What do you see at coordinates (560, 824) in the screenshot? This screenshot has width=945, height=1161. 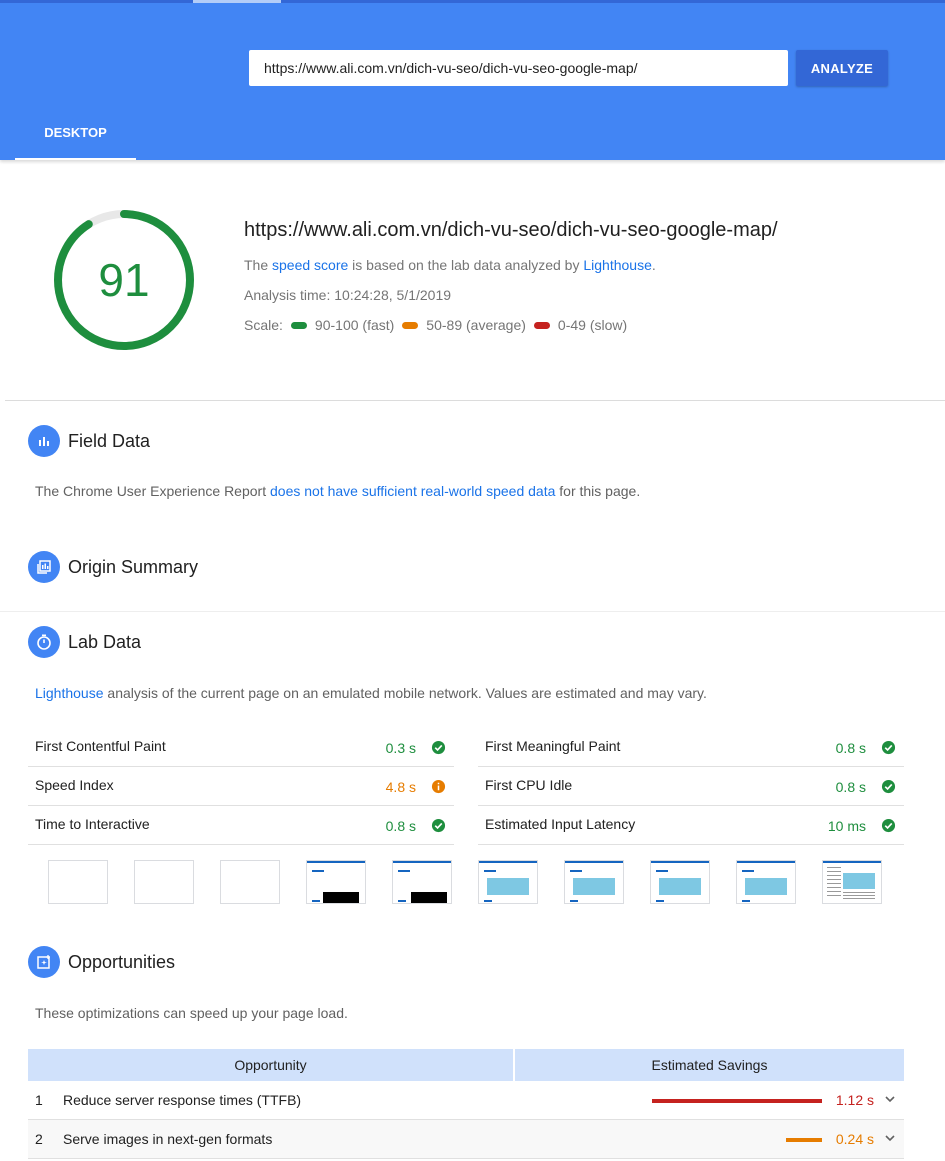 I see `metric-name: Estimated Input Latency` at bounding box center [560, 824].